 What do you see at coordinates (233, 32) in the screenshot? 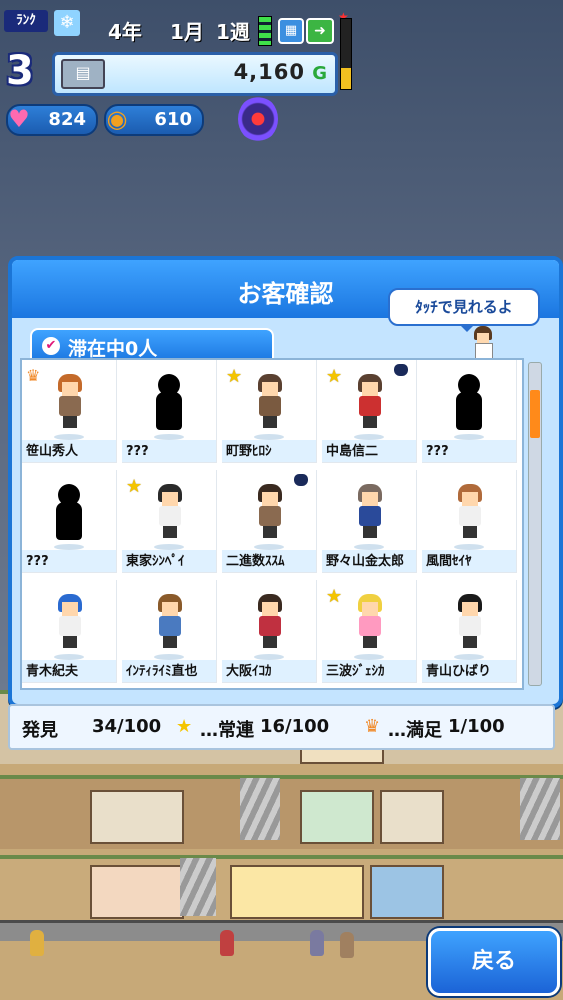
I see `week-label: 1週` at bounding box center [233, 32].